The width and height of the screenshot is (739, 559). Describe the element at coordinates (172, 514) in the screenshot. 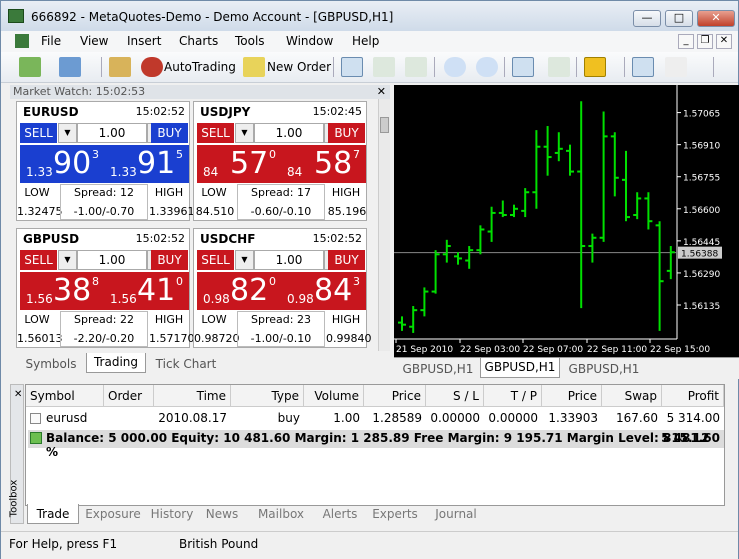

I see `terminal-tab: History` at that location.